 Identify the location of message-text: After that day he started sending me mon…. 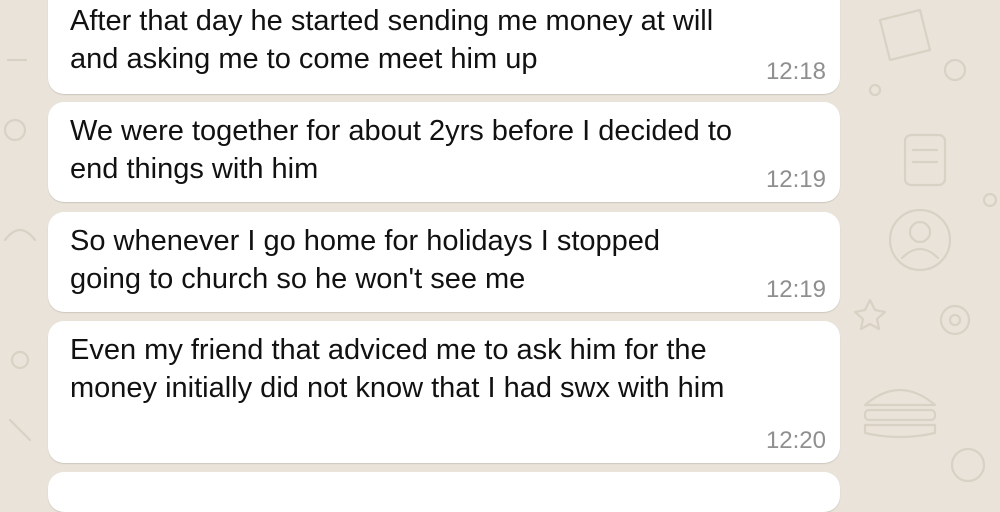
(392, 40).